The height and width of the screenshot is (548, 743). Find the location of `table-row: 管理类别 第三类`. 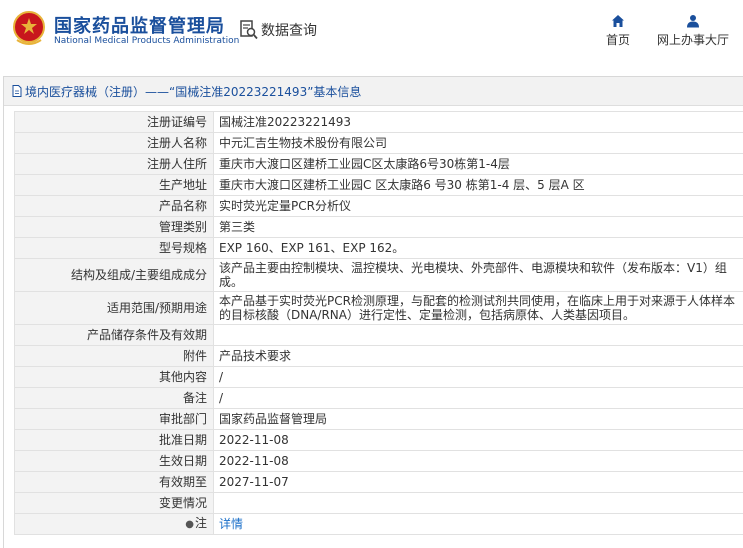

table-row: 管理类别 第三类 is located at coordinates (379, 227).